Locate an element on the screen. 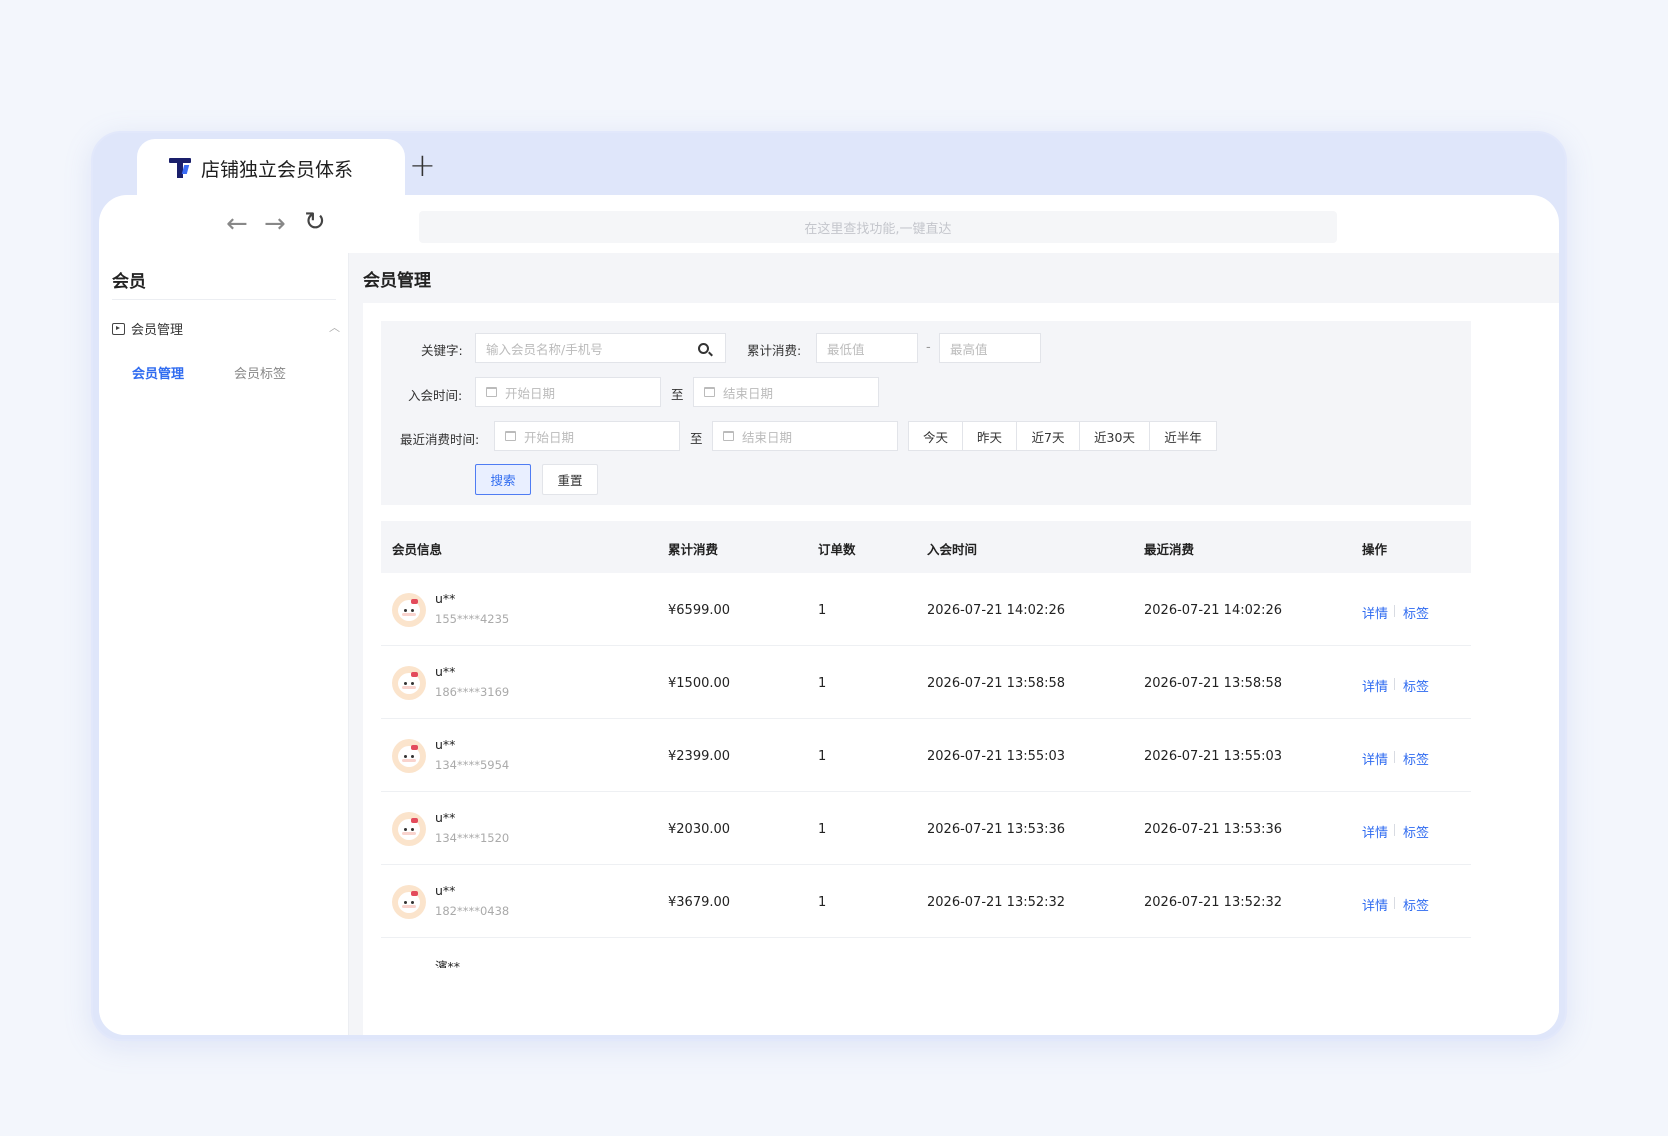 This screenshot has width=1668, height=1136. col-member-info: 会员信息 is located at coordinates (417, 549).